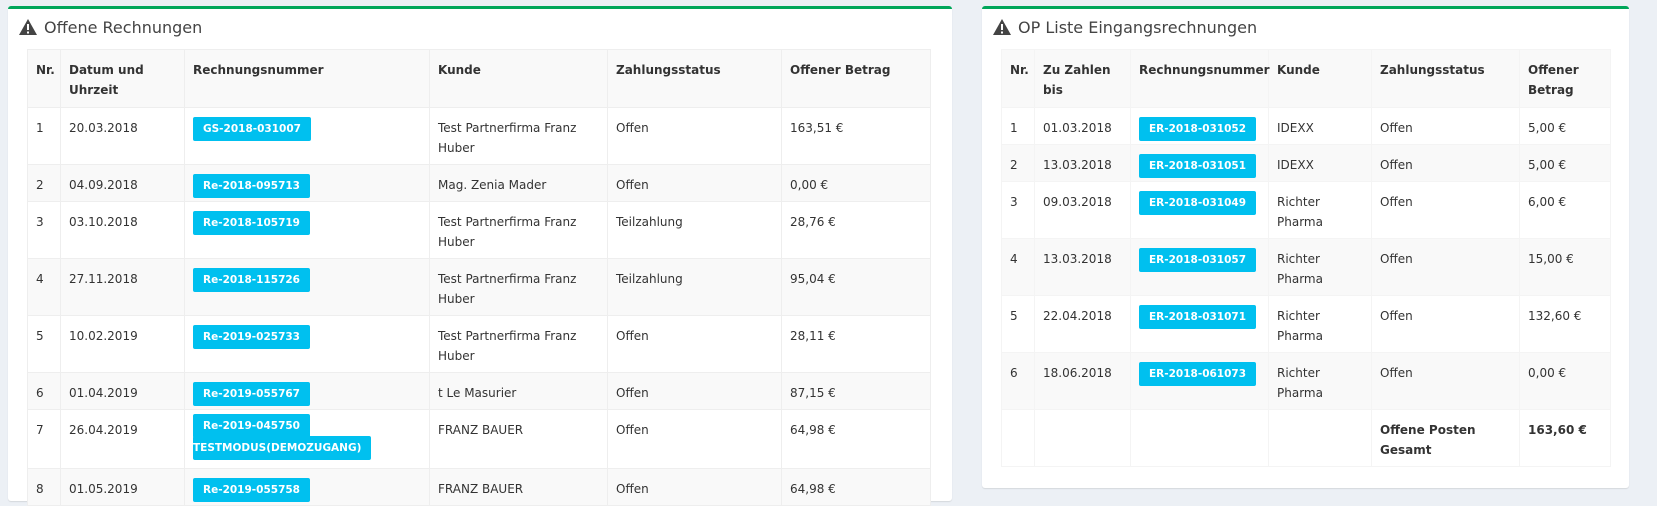 This screenshot has height=506, width=1657. I want to click on invoice-number-badge: Re-2018-105719, so click(251, 223).